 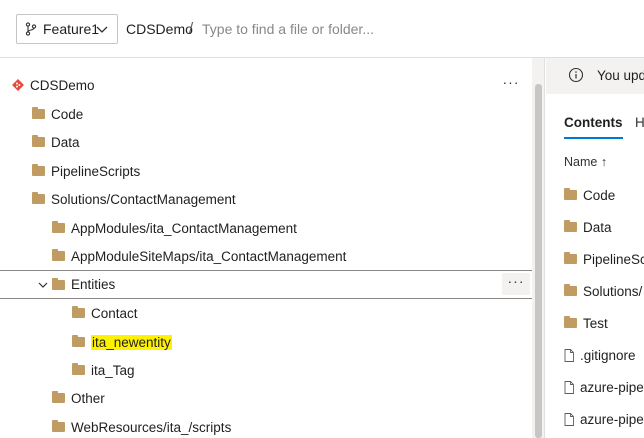 I want to click on git-repo-icon, so click(x=18, y=85).